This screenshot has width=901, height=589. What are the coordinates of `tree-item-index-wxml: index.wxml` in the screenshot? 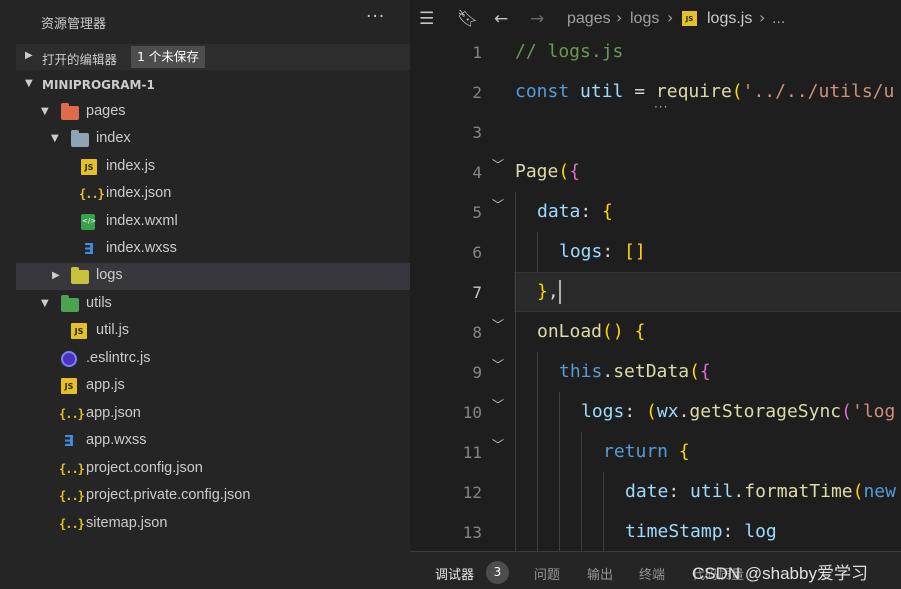 It's located at (213, 222).